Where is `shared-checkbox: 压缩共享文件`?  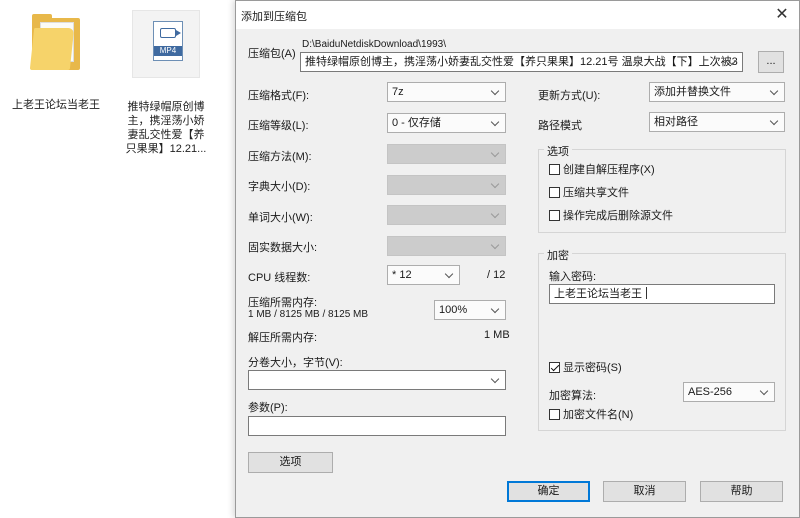 shared-checkbox: 压缩共享文件 is located at coordinates (589, 193).